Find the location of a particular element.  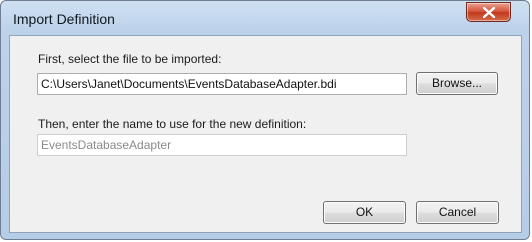

close-icon is located at coordinates (489, 12).